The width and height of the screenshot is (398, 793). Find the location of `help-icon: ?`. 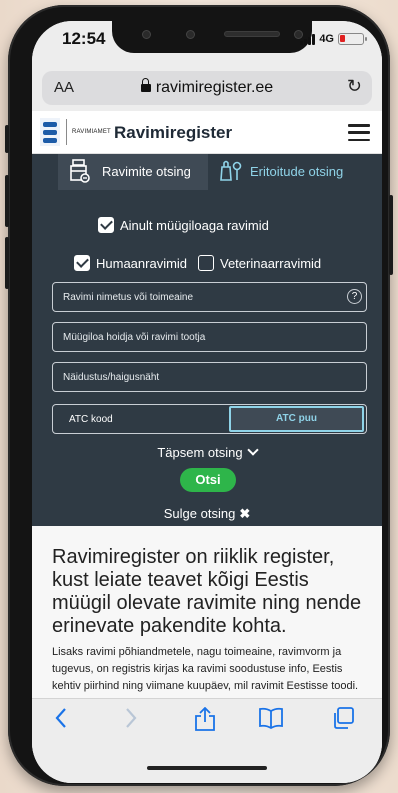

help-icon: ? is located at coordinates (354, 296).